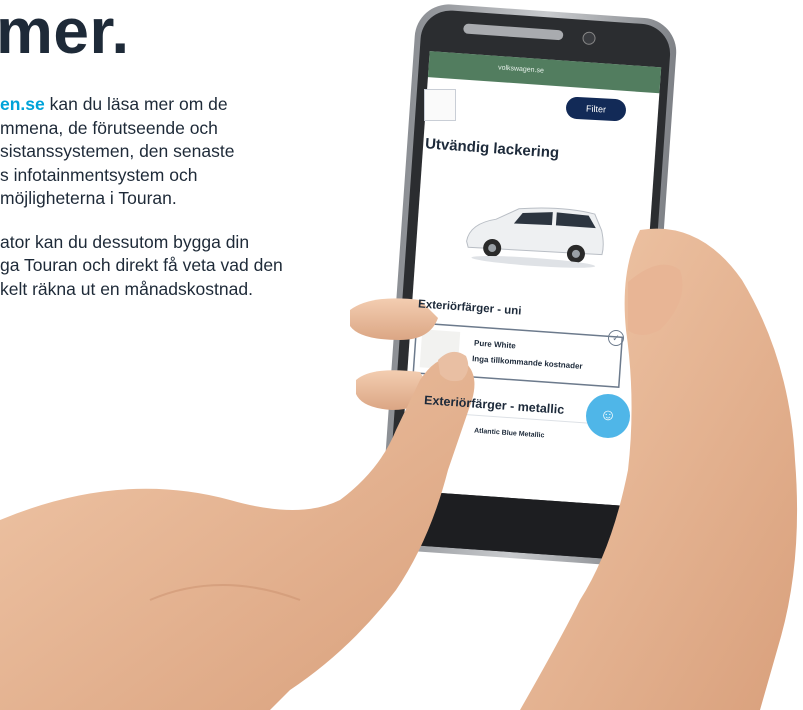 This screenshot has width=803, height=710. Describe the element at coordinates (492, 148) in the screenshot. I see `section-title: Utvändig lackering` at that location.